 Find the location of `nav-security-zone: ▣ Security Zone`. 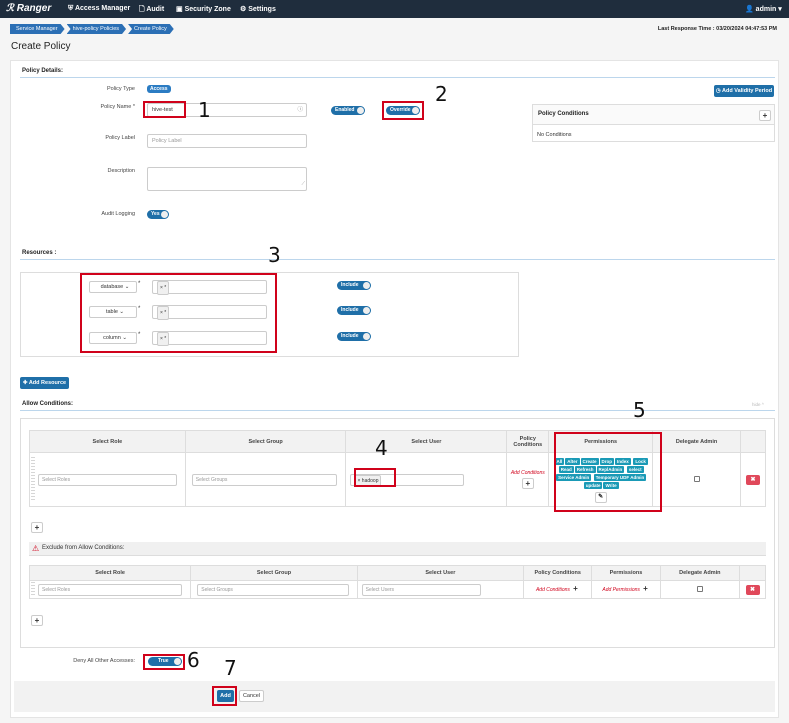

nav-security-zone: ▣ Security Zone is located at coordinates (203, 9).